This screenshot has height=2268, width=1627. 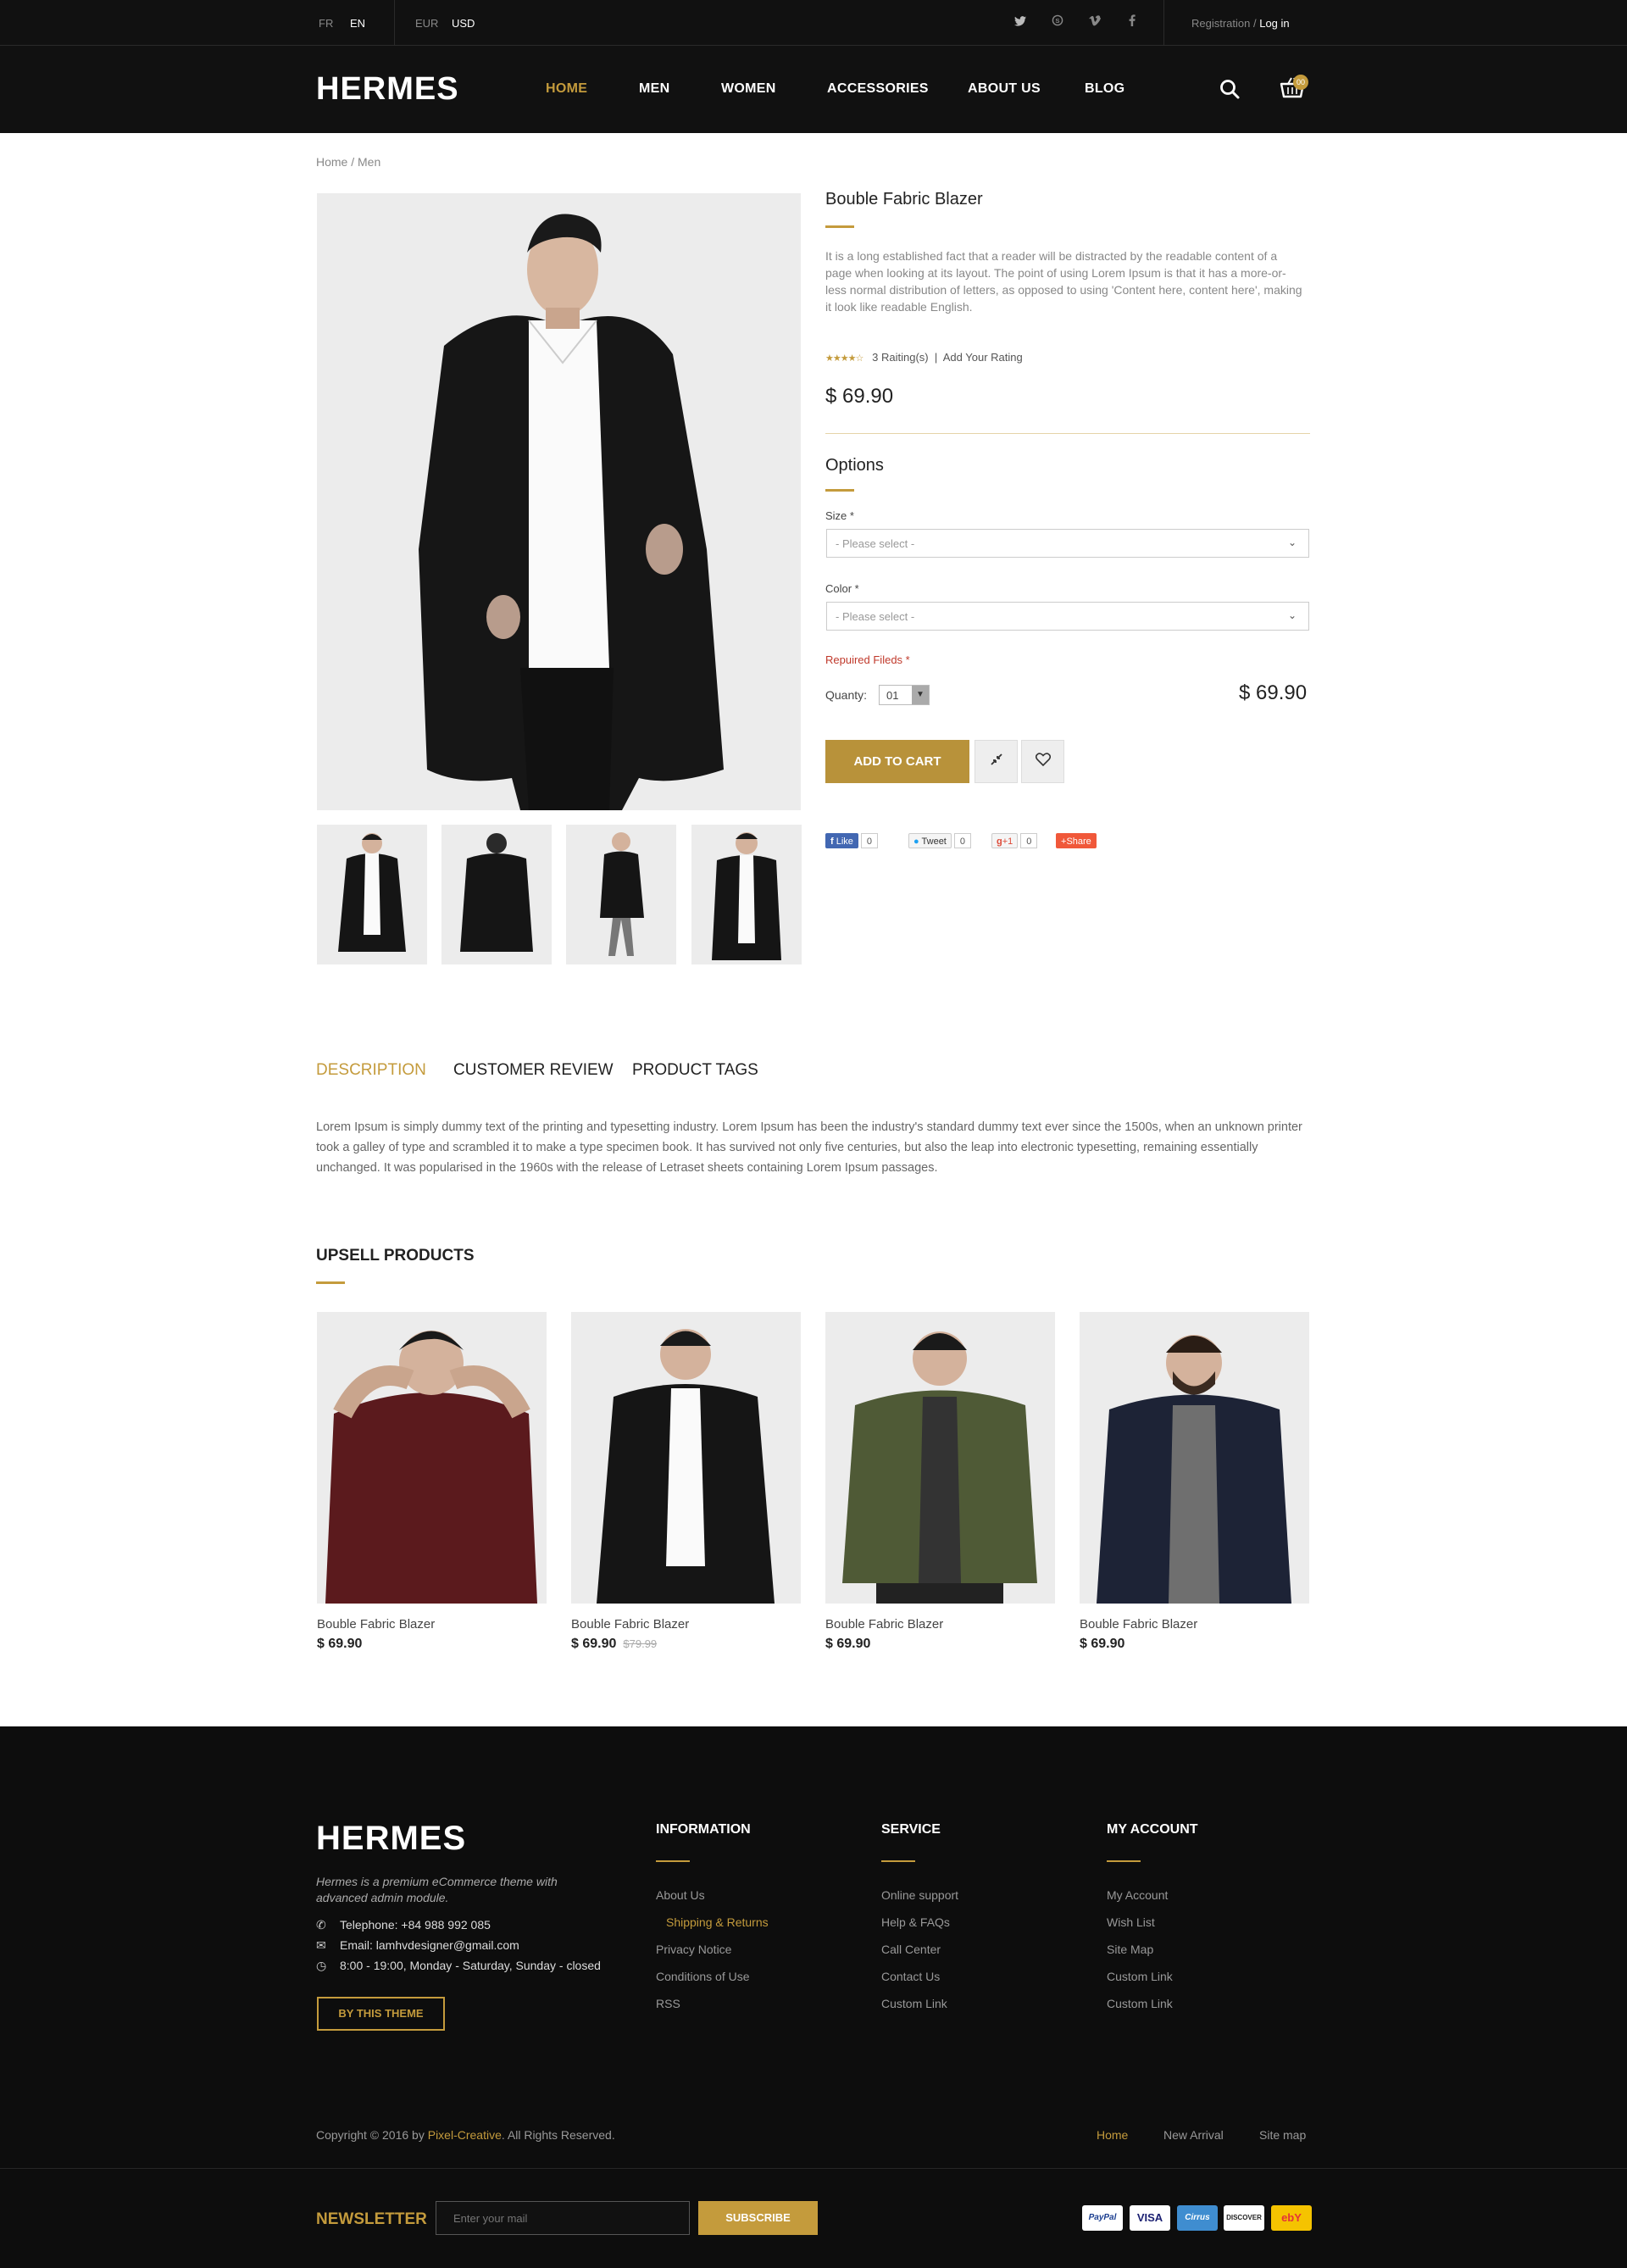 I want to click on nav-men: MEN, so click(x=654, y=89).